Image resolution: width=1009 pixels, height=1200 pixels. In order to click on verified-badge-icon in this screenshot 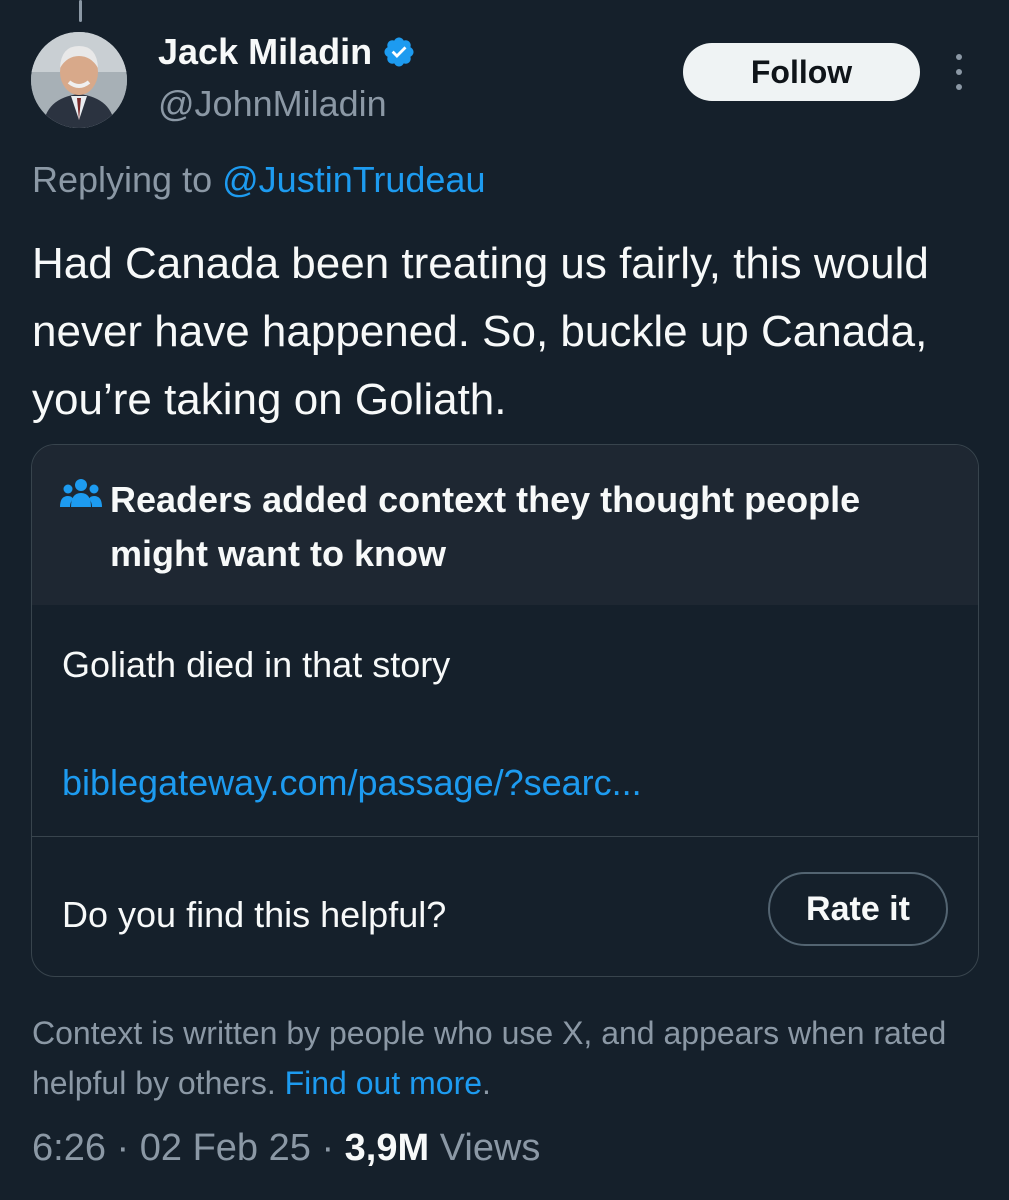, I will do `click(399, 52)`.